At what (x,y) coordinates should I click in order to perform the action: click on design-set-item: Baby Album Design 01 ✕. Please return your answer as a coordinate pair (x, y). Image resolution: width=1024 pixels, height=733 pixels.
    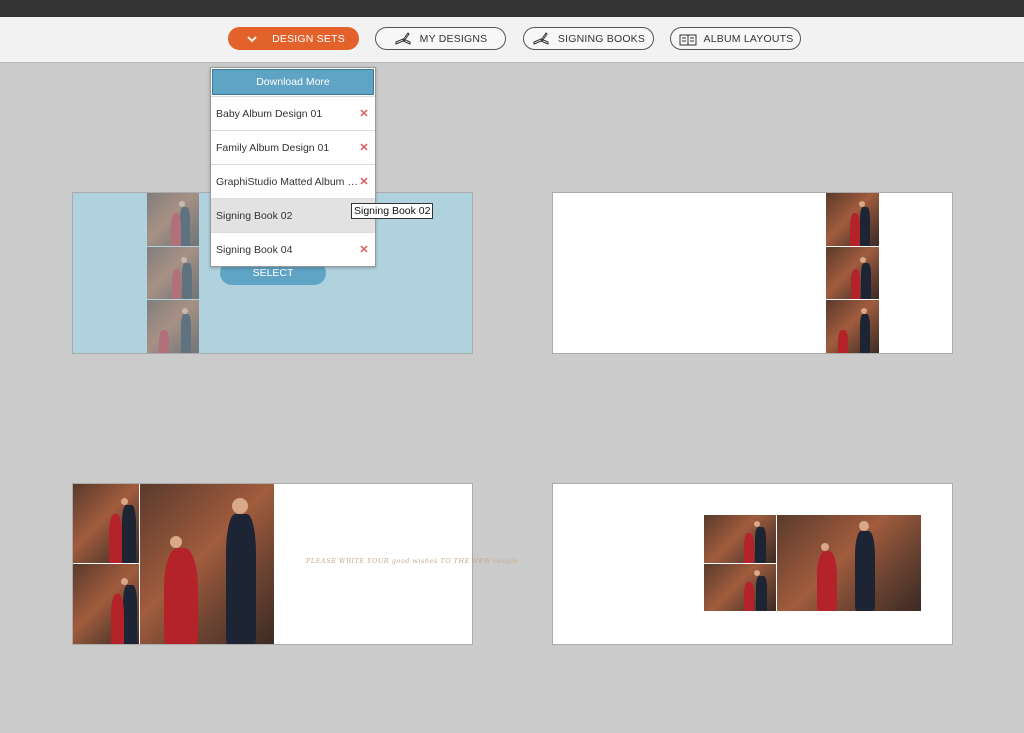
    Looking at the image, I should click on (293, 113).